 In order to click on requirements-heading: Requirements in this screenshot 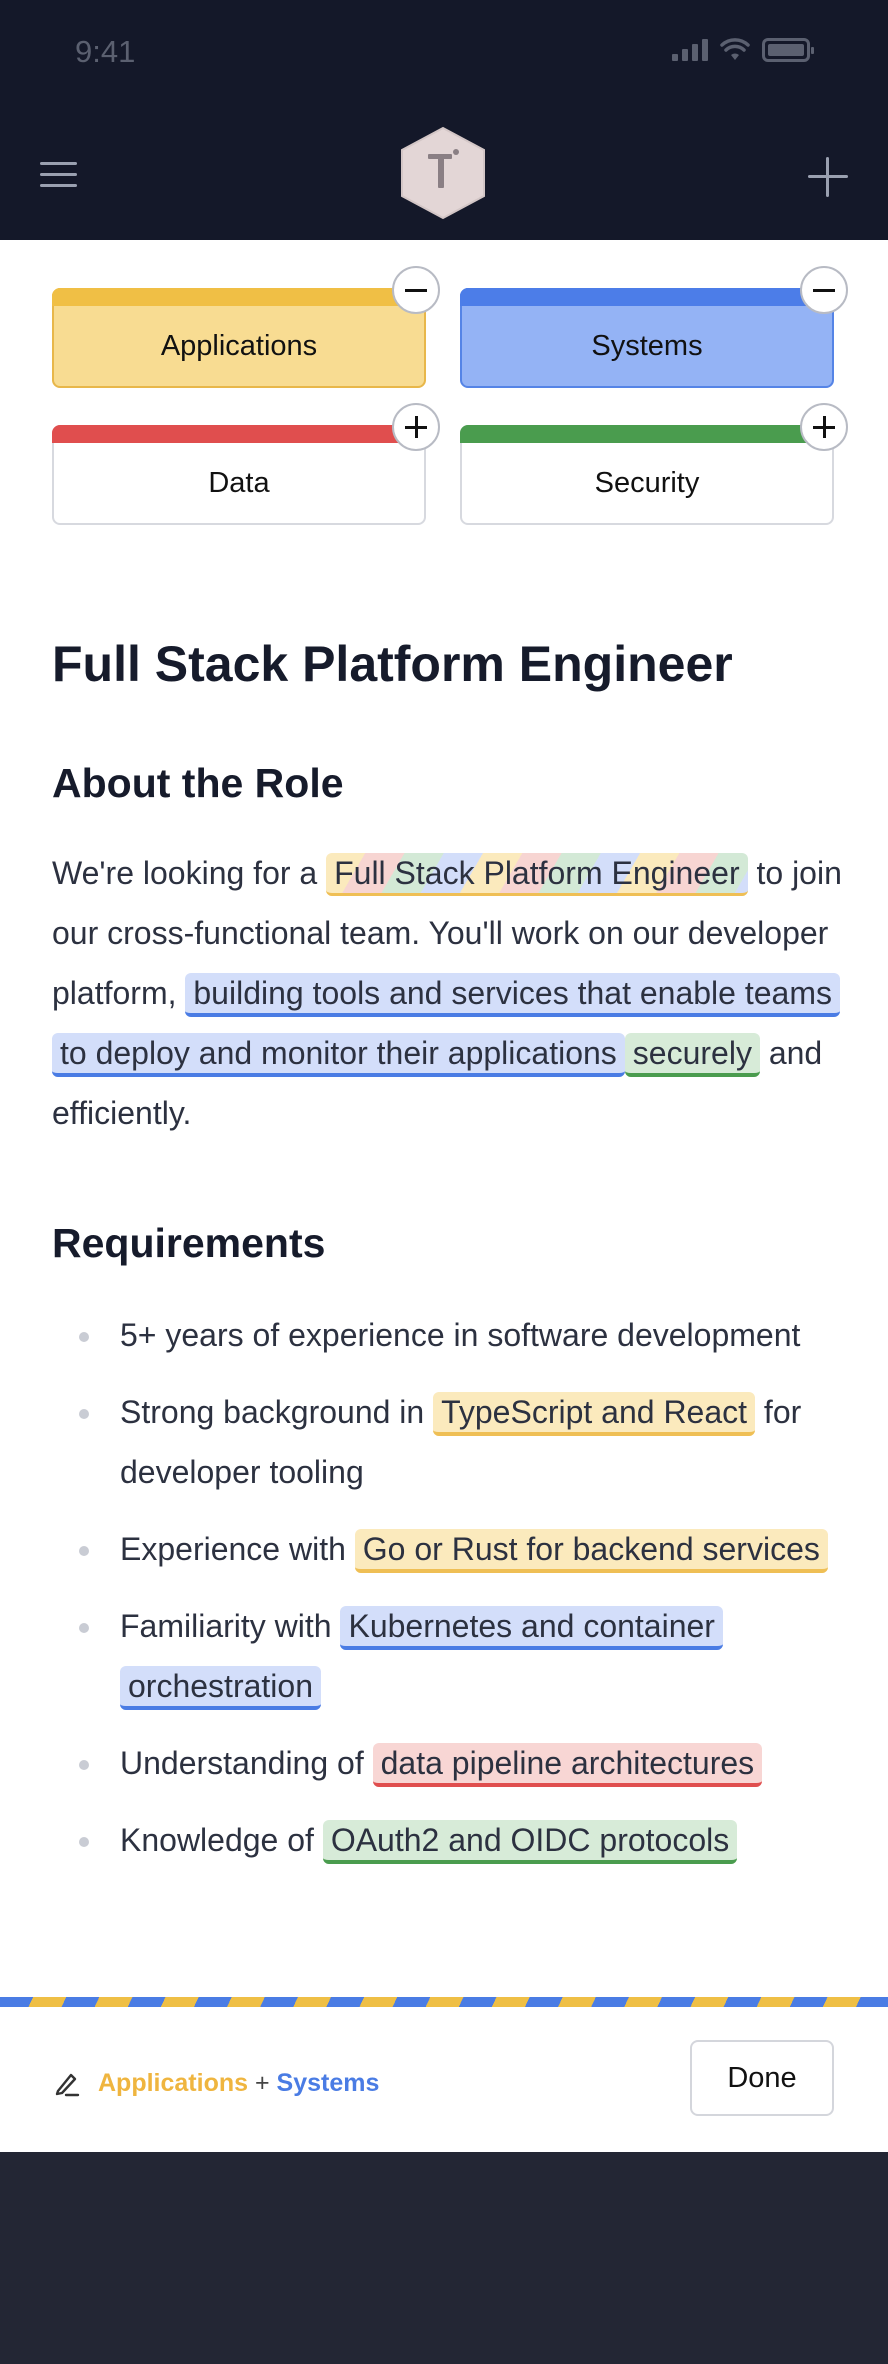, I will do `click(189, 1243)`.